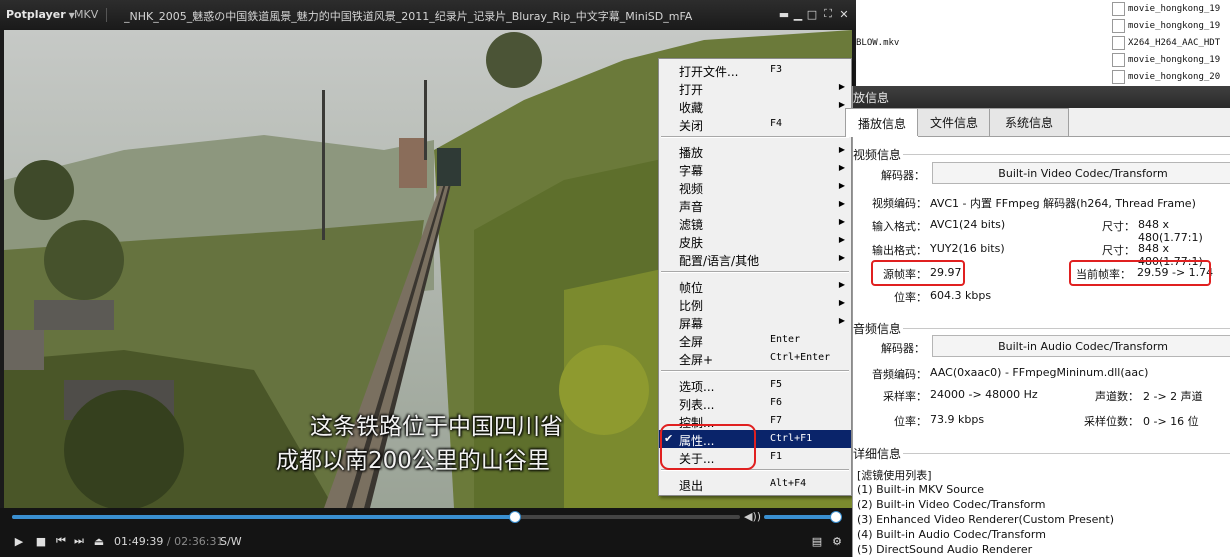 The width and height of the screenshot is (1230, 557). Describe the element at coordinates (691, 324) in the screenshot. I see `menu-item-label: 屏幕` at that location.